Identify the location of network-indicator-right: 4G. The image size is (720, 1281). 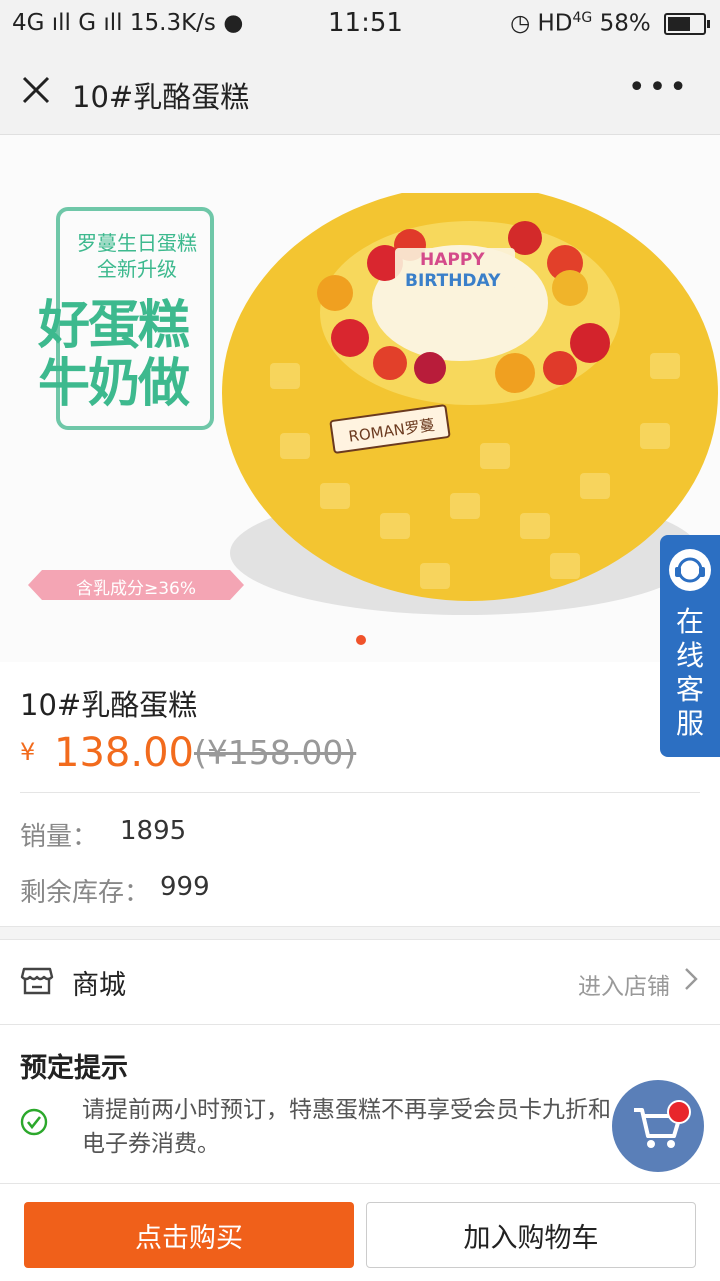
(582, 18).